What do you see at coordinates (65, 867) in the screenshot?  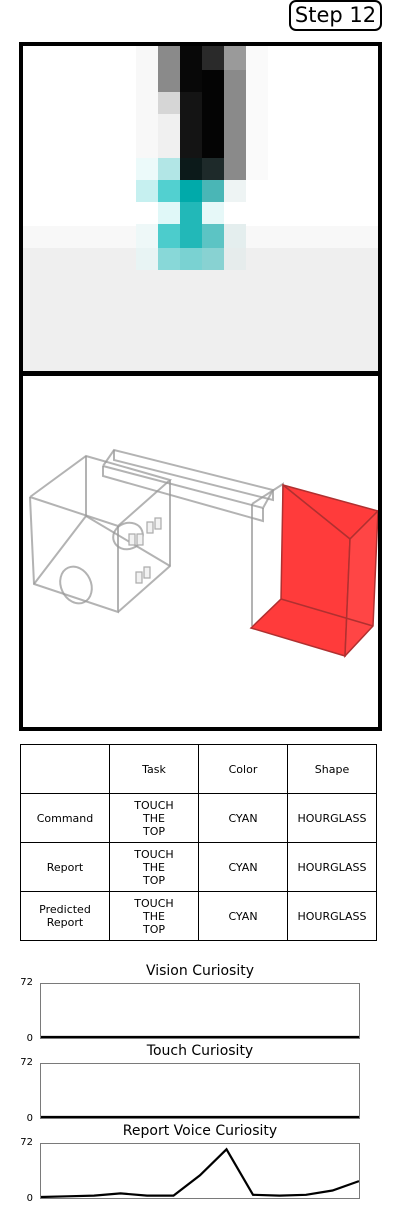 I see `row-label: Report` at bounding box center [65, 867].